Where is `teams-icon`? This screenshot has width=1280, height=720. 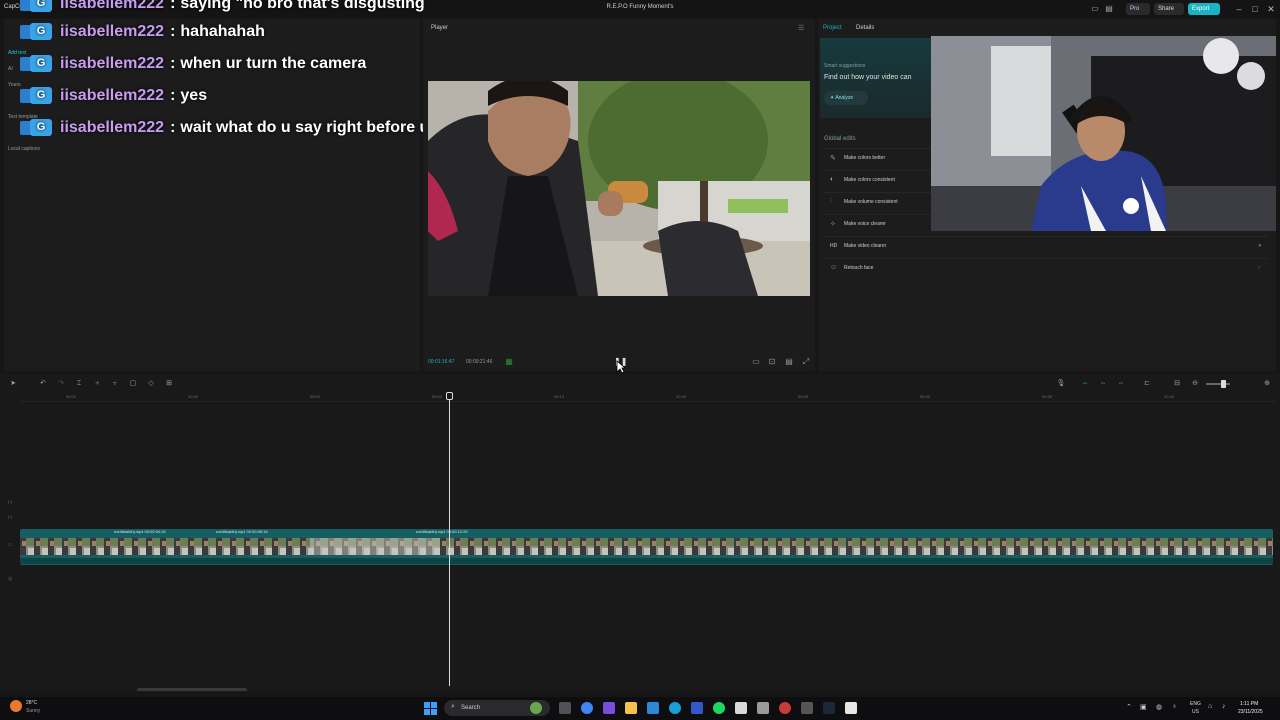 teams-icon is located at coordinates (609, 708).